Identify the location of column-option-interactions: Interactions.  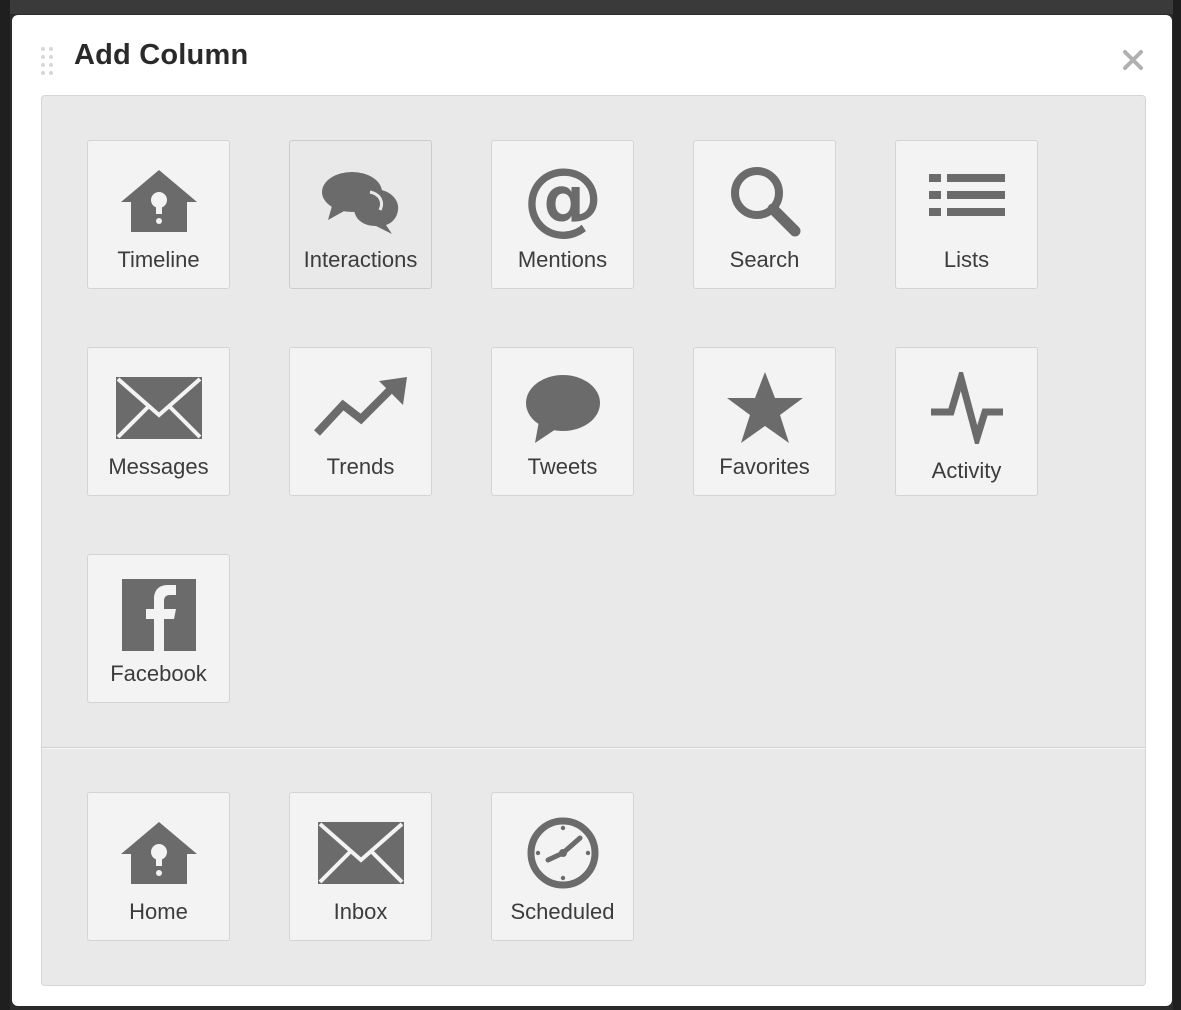
(360, 214).